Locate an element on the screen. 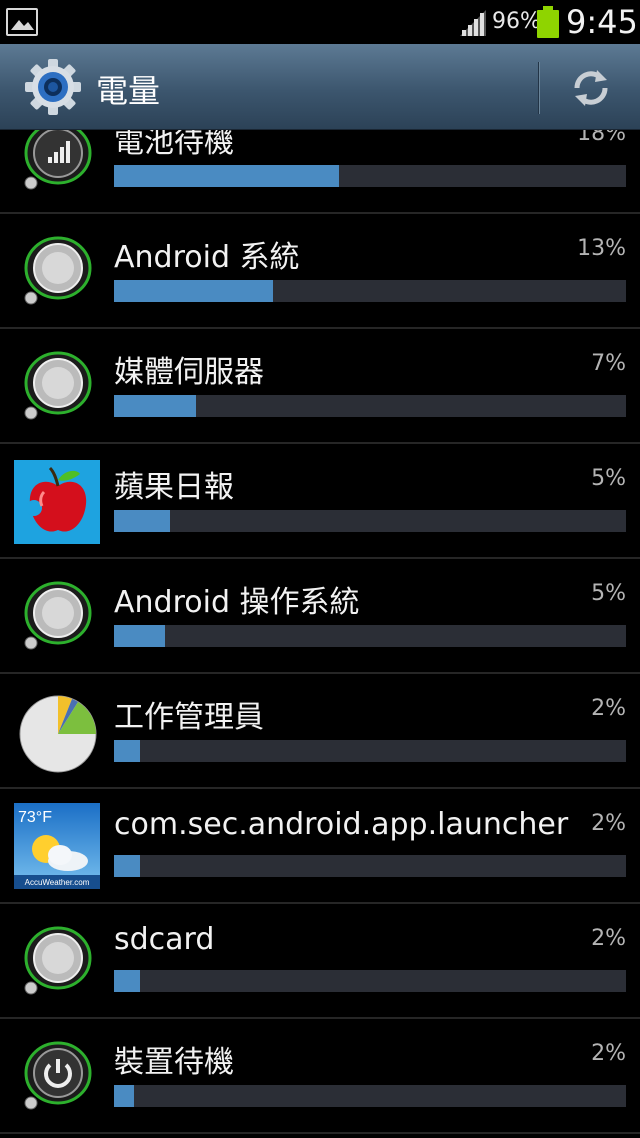  device-idle-icon is located at coordinates (58, 1075).